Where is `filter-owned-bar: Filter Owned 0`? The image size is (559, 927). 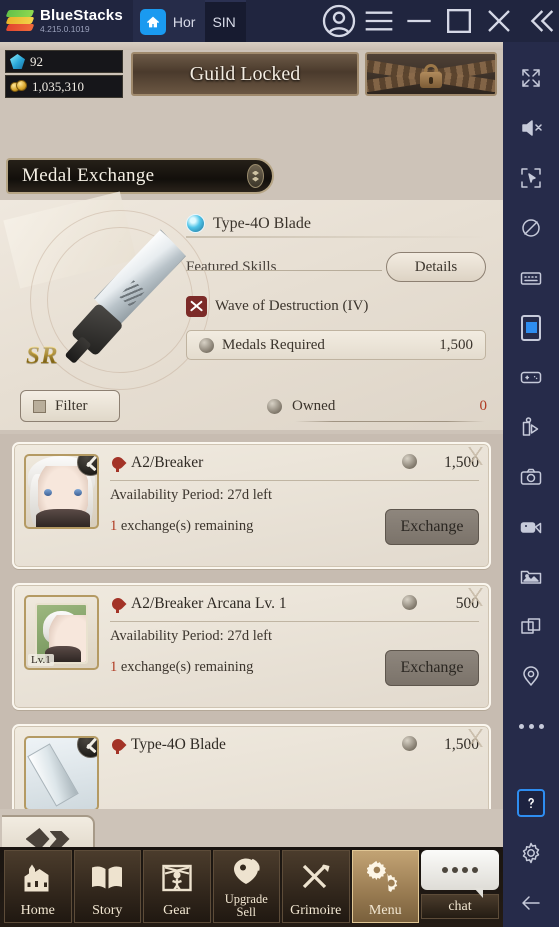 filter-owned-bar: Filter Owned 0 is located at coordinates (251, 406).